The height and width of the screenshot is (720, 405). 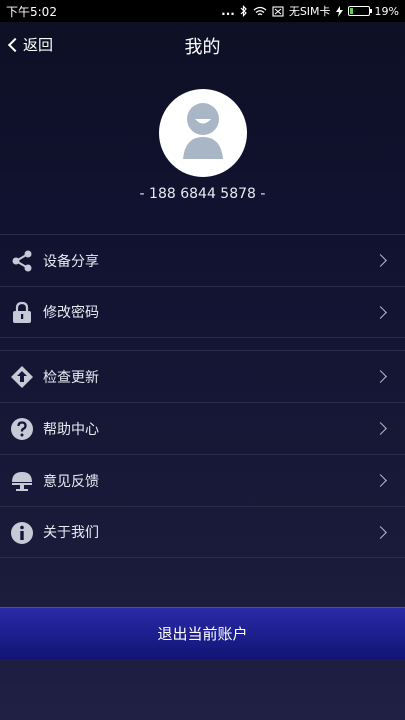 What do you see at coordinates (202, 47) in the screenshot?
I see `page-title: 我的` at bounding box center [202, 47].